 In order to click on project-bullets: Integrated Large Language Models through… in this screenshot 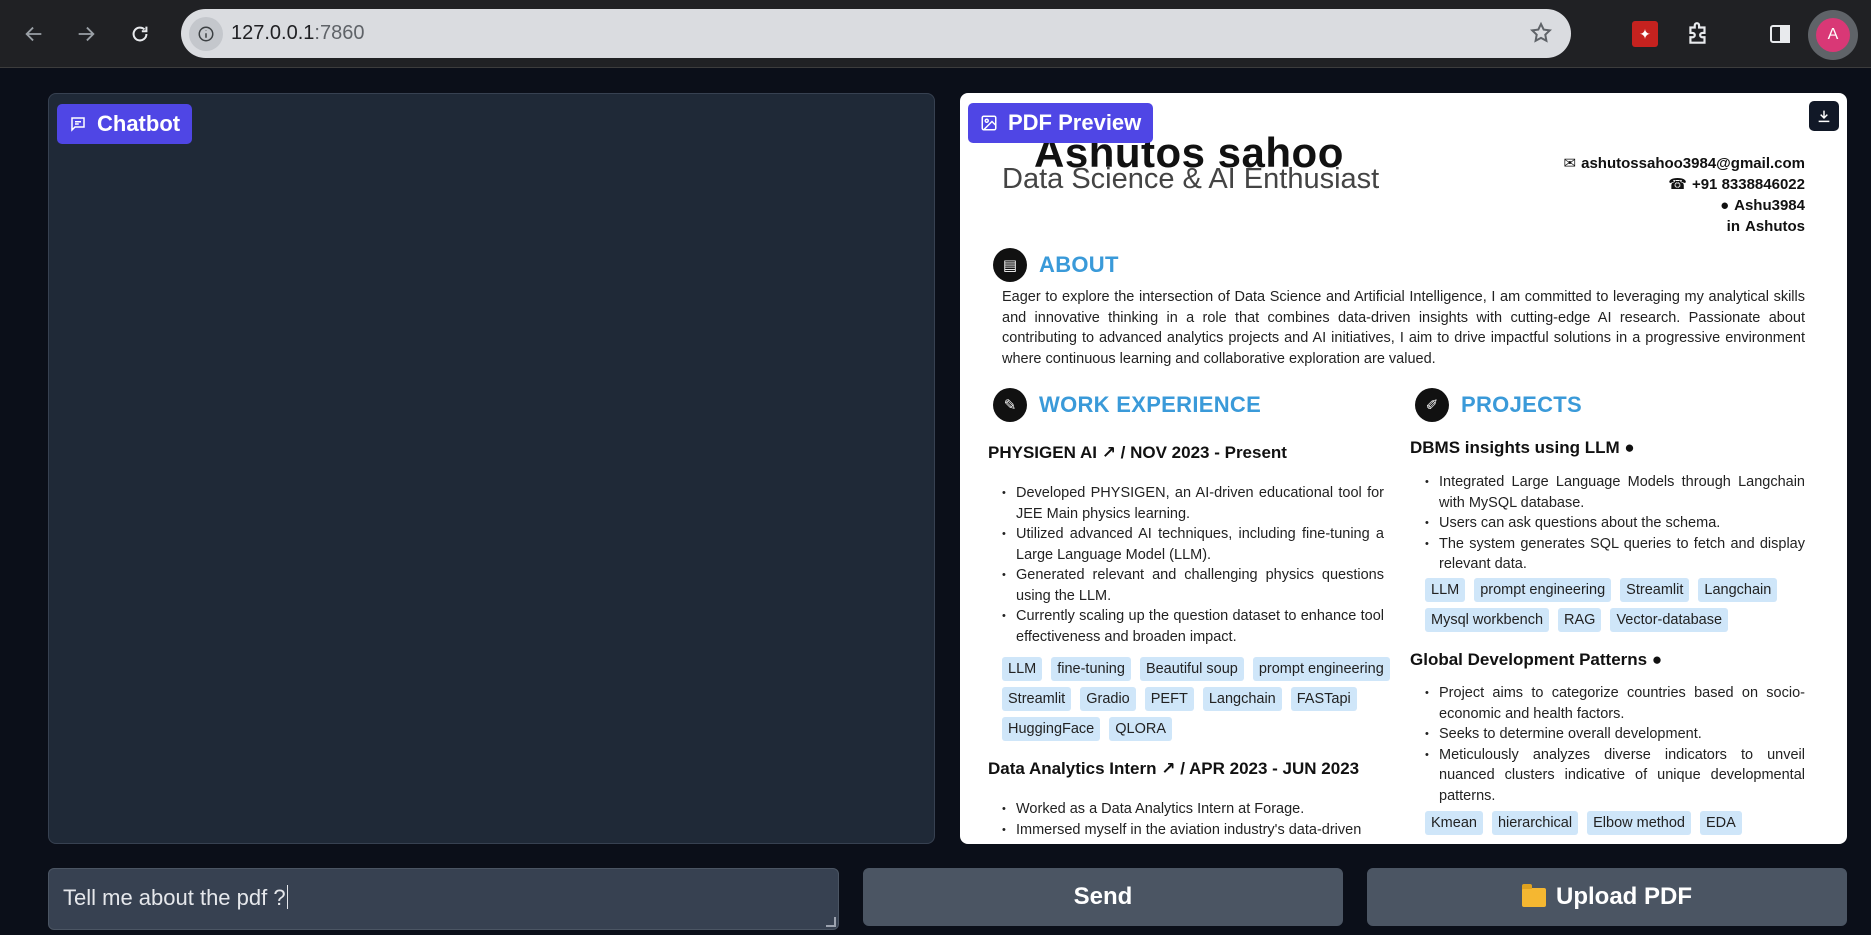, I will do `click(1615, 523)`.